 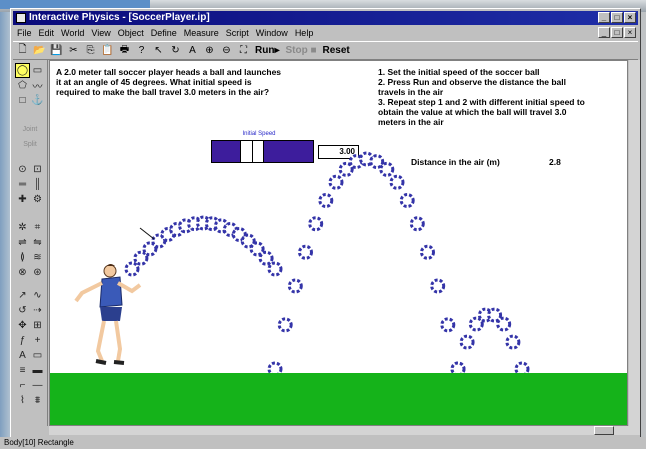 What do you see at coordinates (604, 32) in the screenshot?
I see `doc-minimize-button: _` at bounding box center [604, 32].